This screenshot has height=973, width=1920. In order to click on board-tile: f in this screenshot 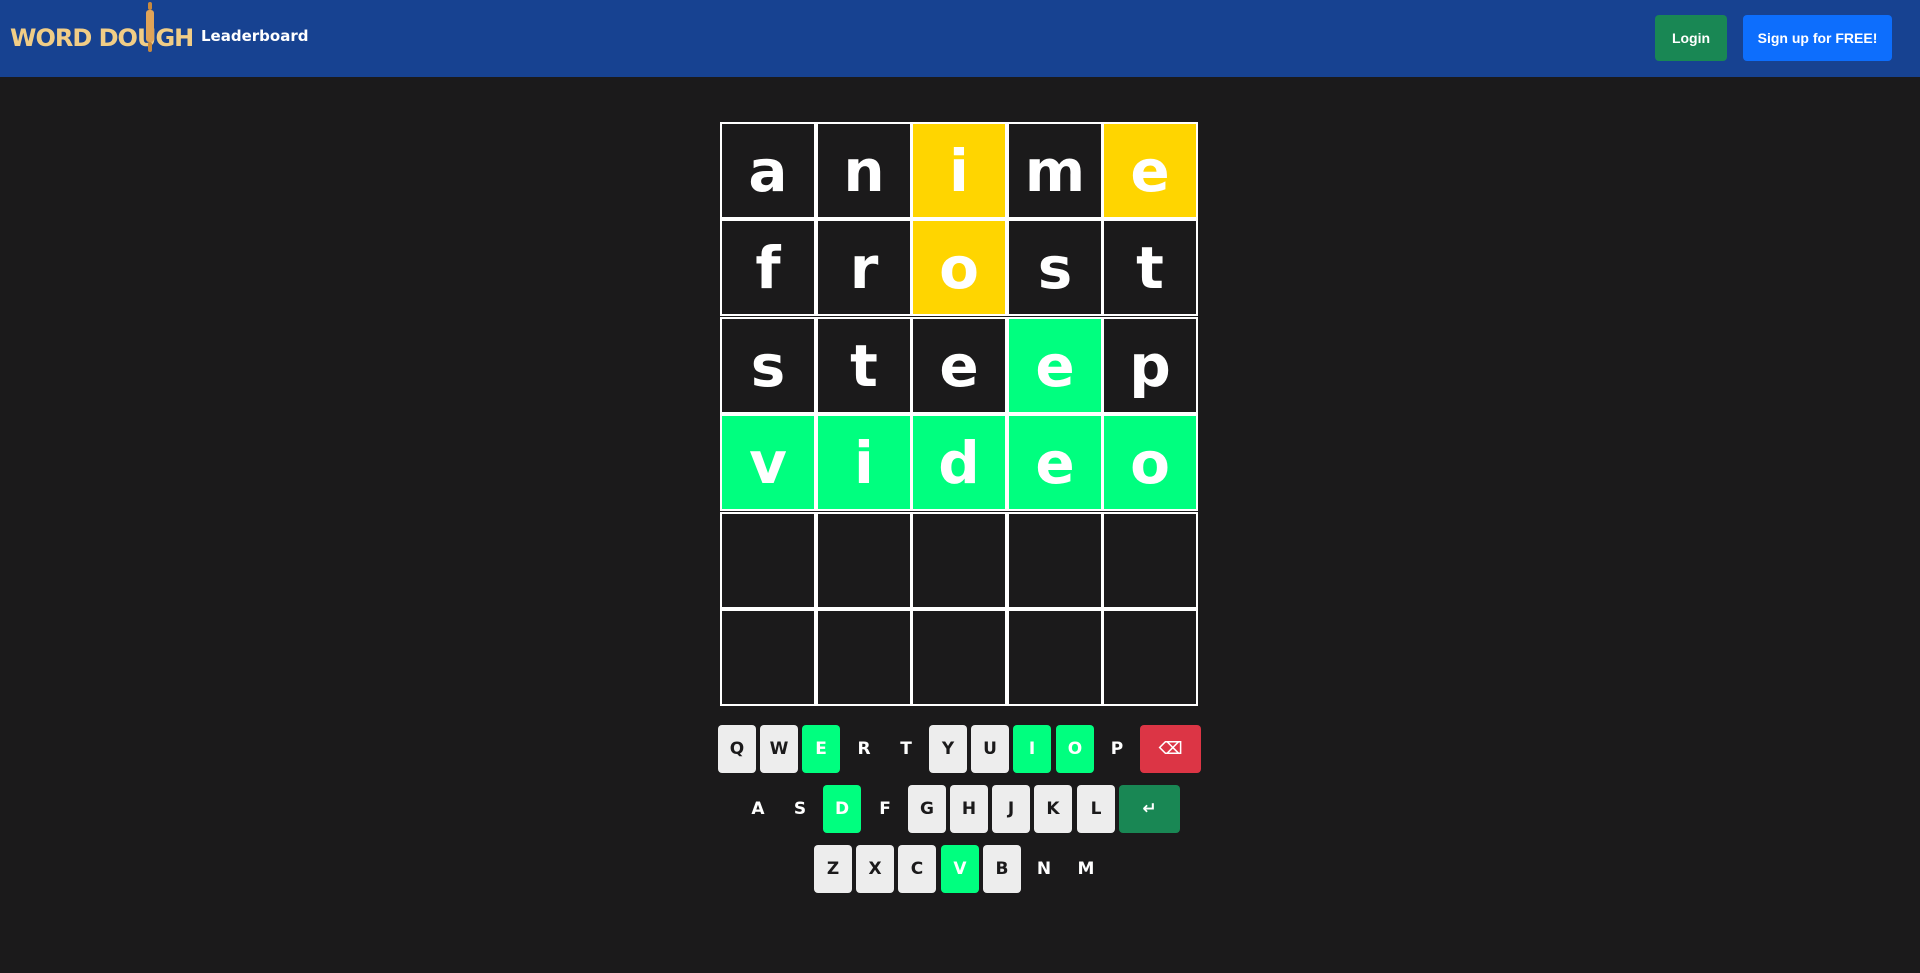, I will do `click(768, 267)`.